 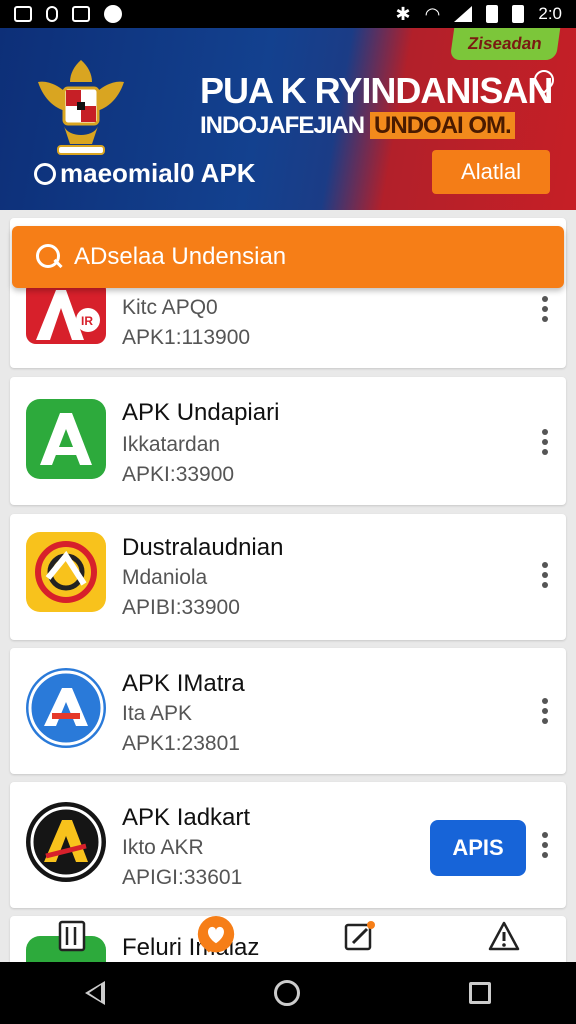 What do you see at coordinates (178, 474) in the screenshot?
I see `app-version: APKI:33900` at bounding box center [178, 474].